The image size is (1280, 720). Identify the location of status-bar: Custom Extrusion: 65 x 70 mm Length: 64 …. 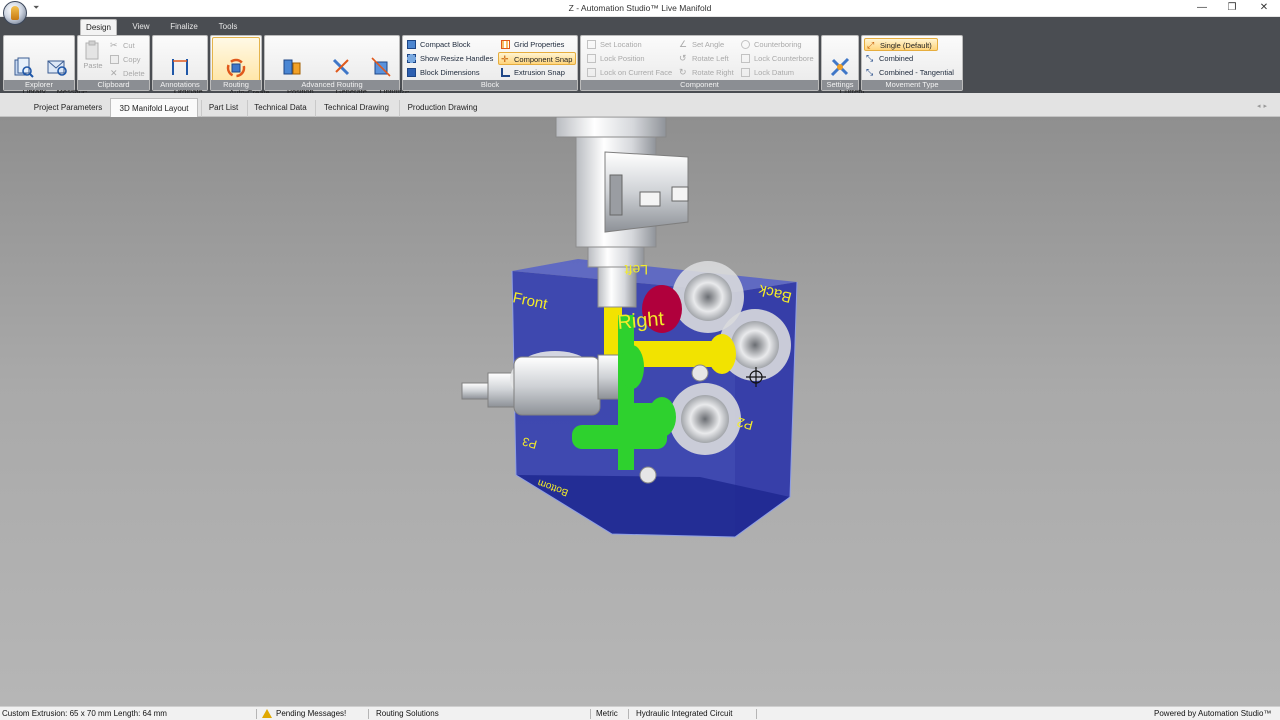
(640, 713).